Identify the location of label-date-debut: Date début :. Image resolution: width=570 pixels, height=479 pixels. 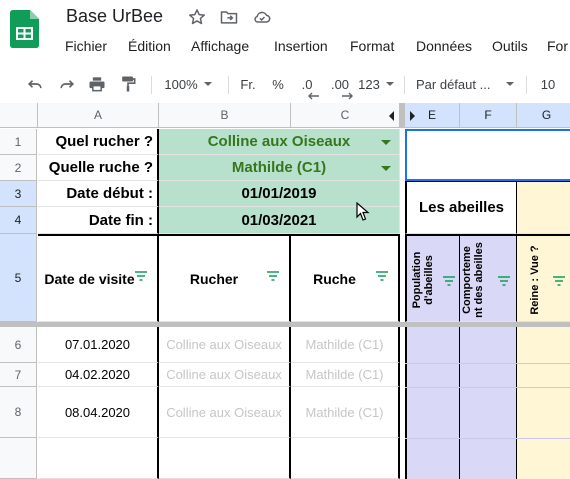
(98, 194).